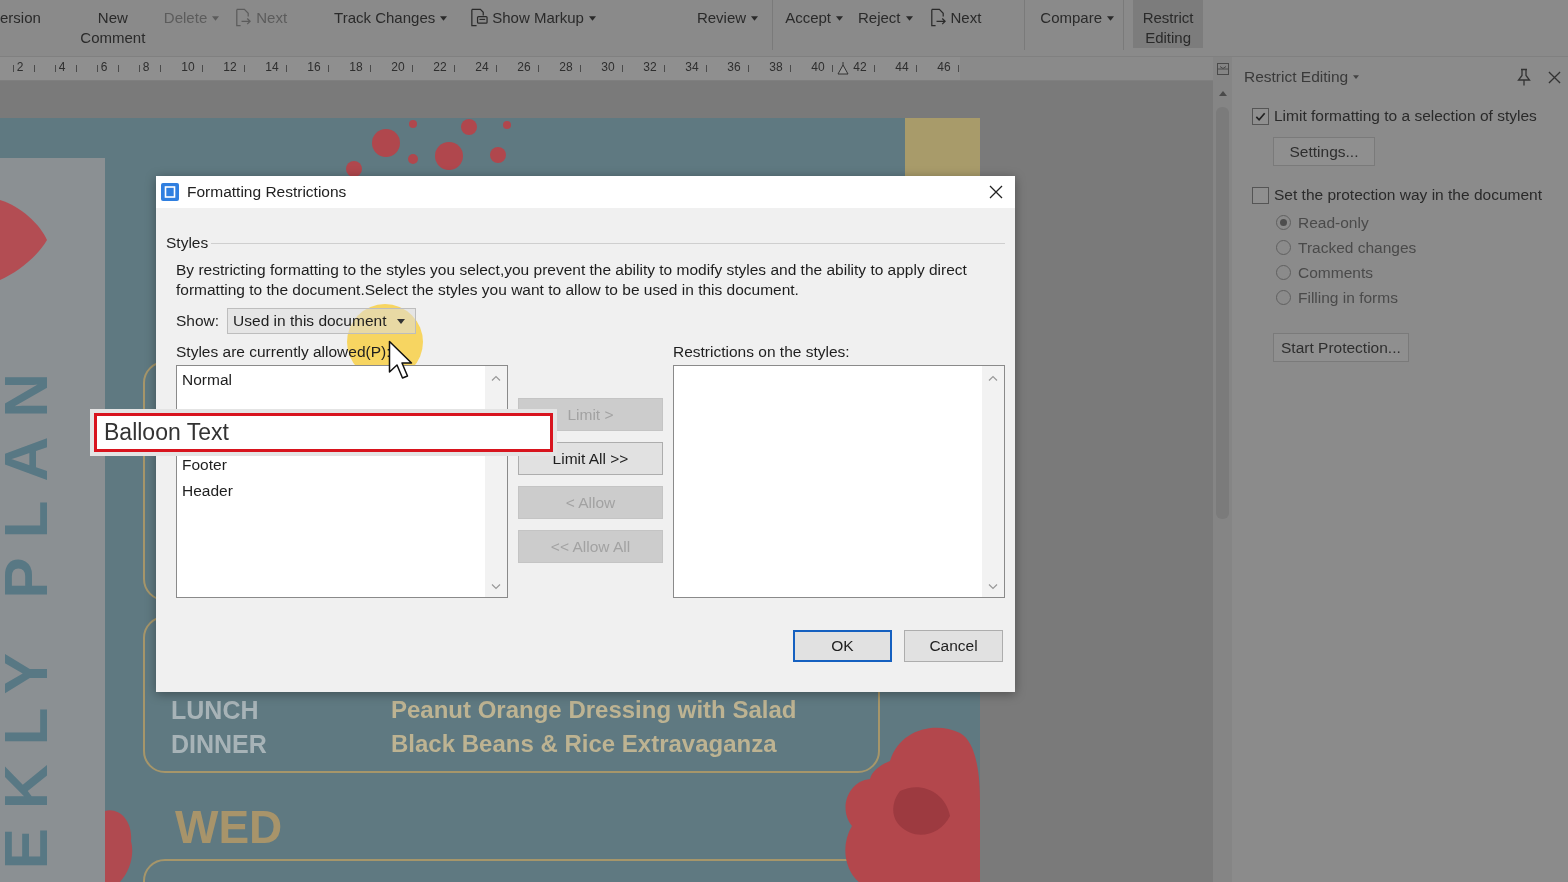 The height and width of the screenshot is (882, 1568). I want to click on ruler-number: 10, so click(188, 67).